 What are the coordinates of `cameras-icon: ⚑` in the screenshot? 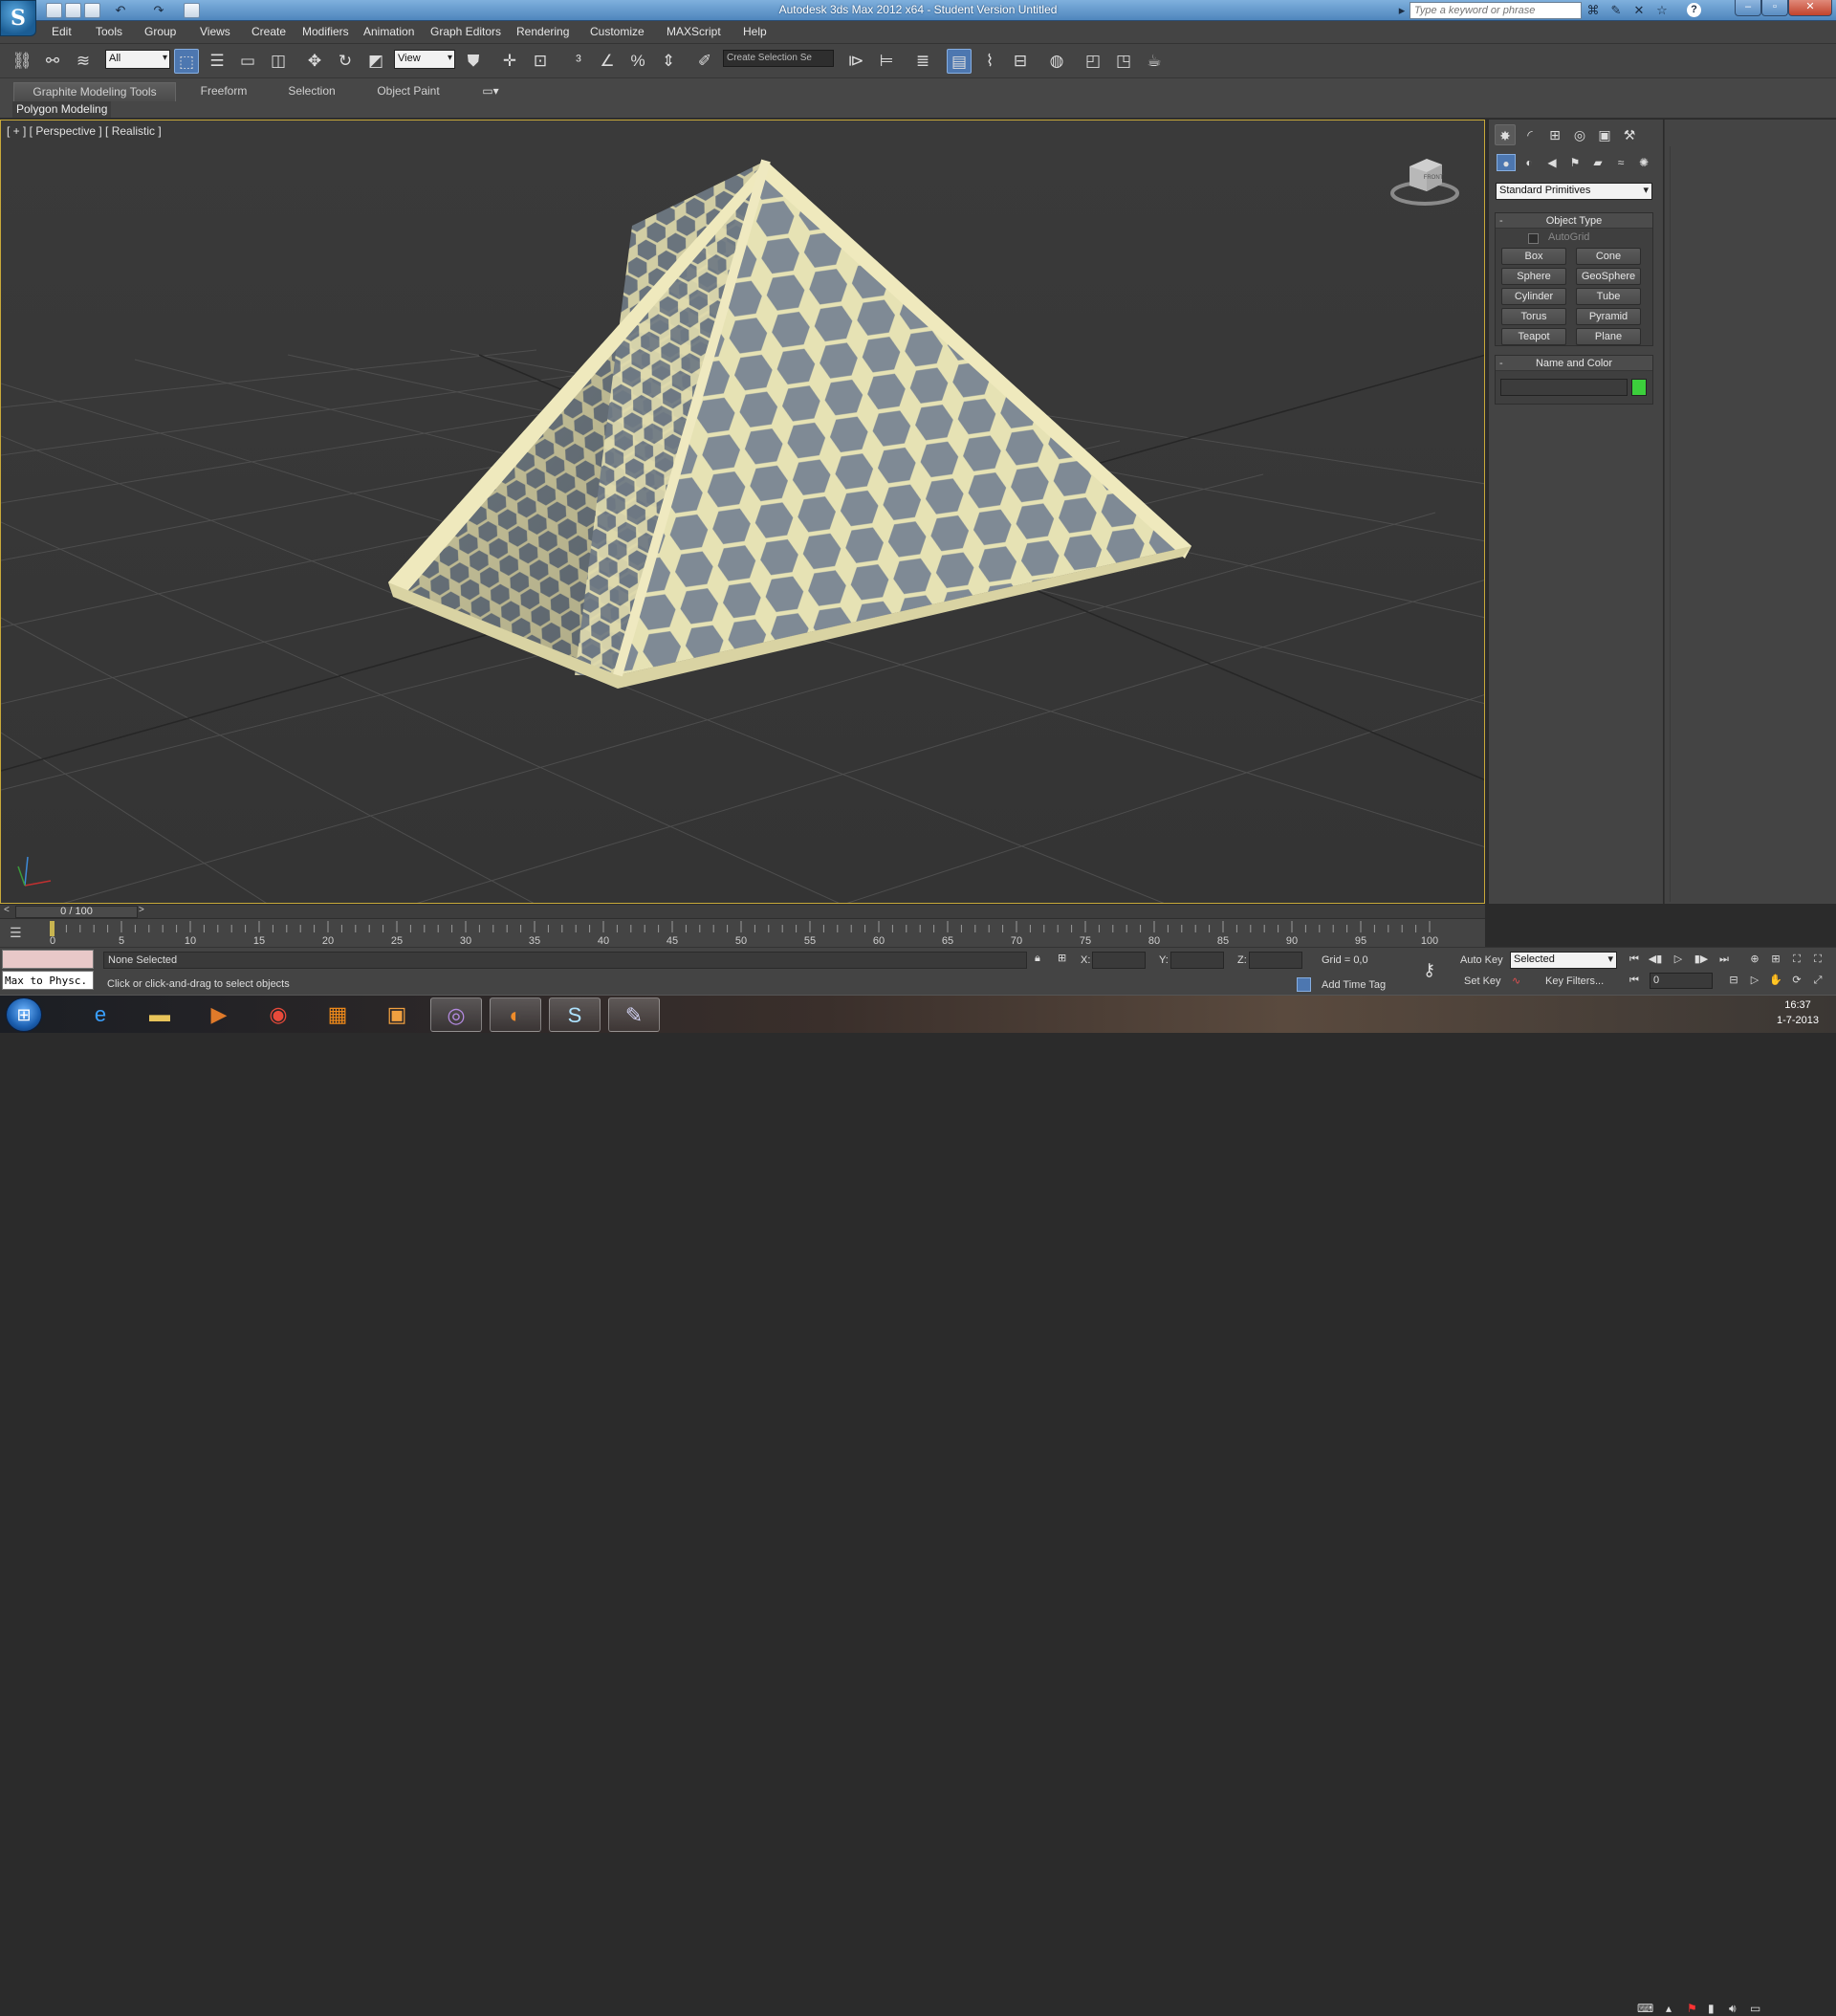 It's located at (1575, 162).